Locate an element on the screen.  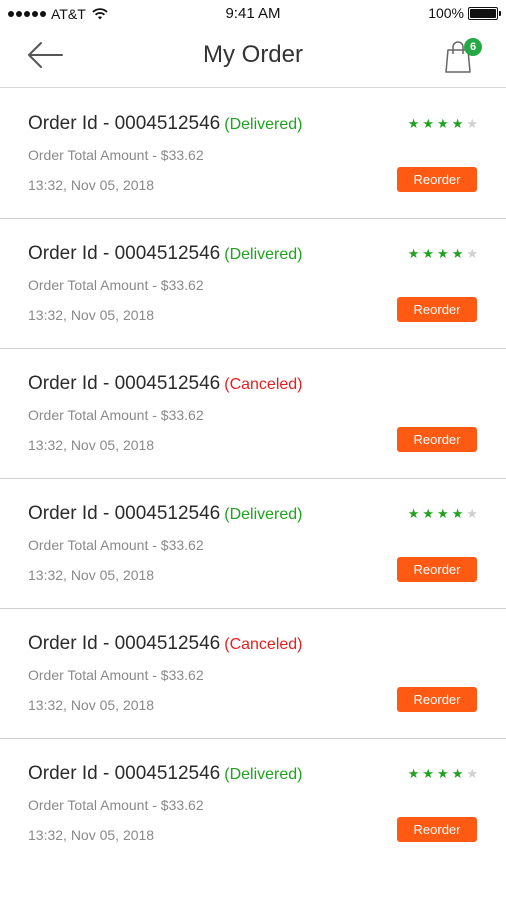
page-title: My Order is located at coordinates (252, 54).